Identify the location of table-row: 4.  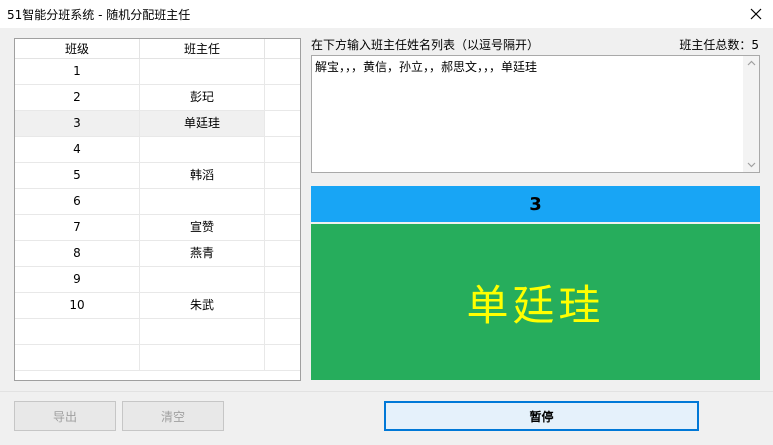
(157, 150).